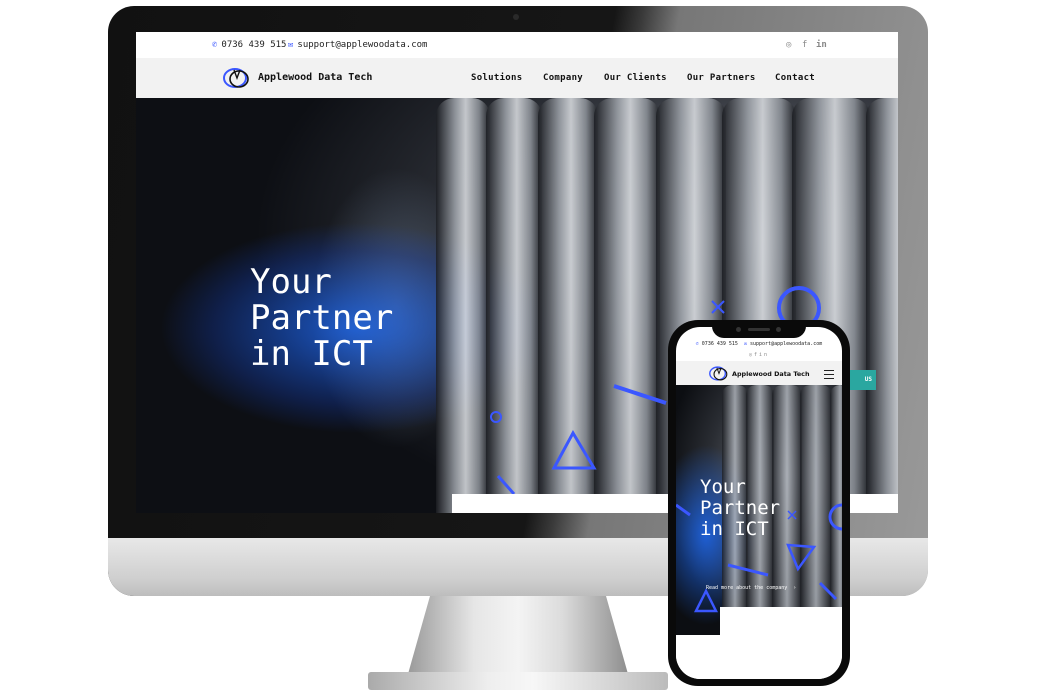 This screenshot has width=1050, height=700. What do you see at coordinates (315, 77) in the screenshot?
I see `brand-name: Applewood Data Tech` at bounding box center [315, 77].